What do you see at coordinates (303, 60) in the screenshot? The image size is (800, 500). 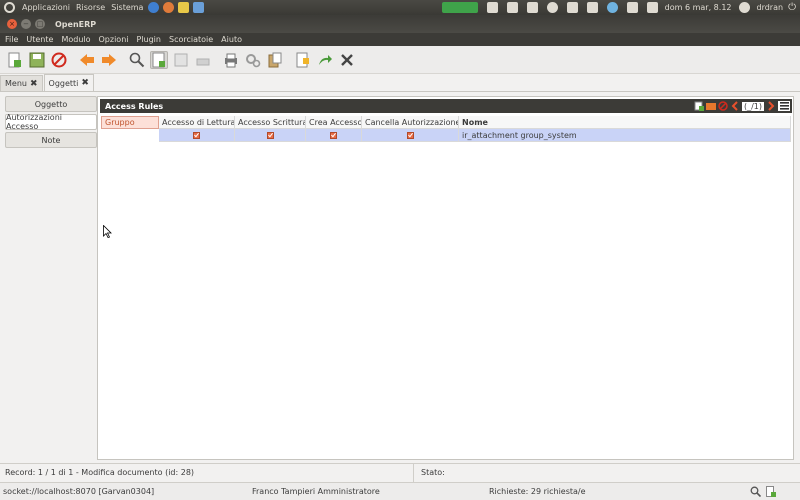 I see `notes-icon` at bounding box center [303, 60].